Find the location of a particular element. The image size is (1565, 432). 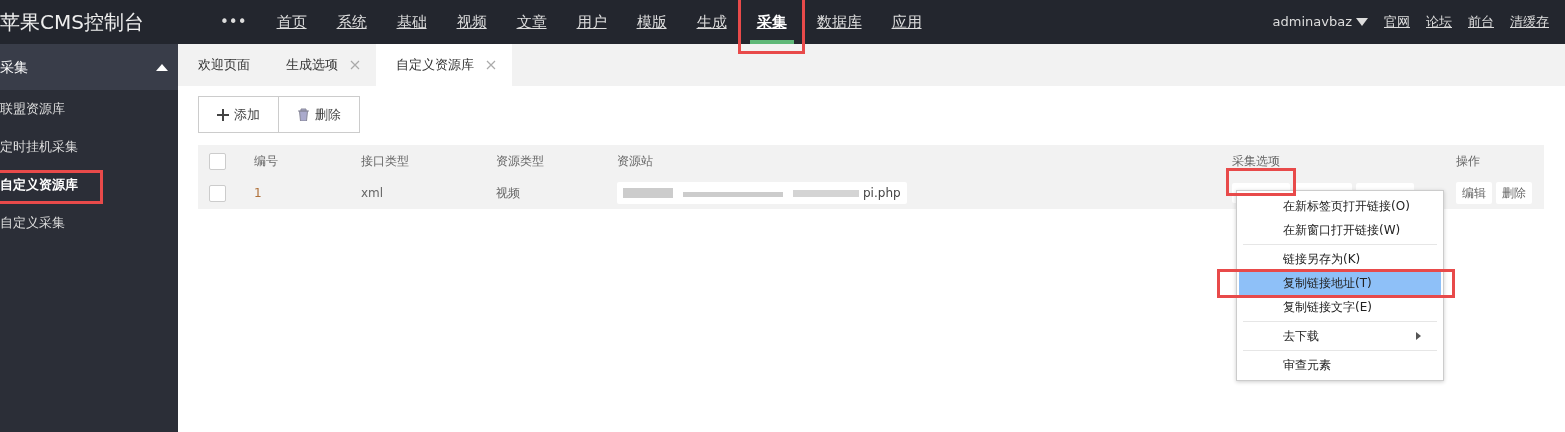

menu-item: 链接另存为(K) is located at coordinates (1340, 259).